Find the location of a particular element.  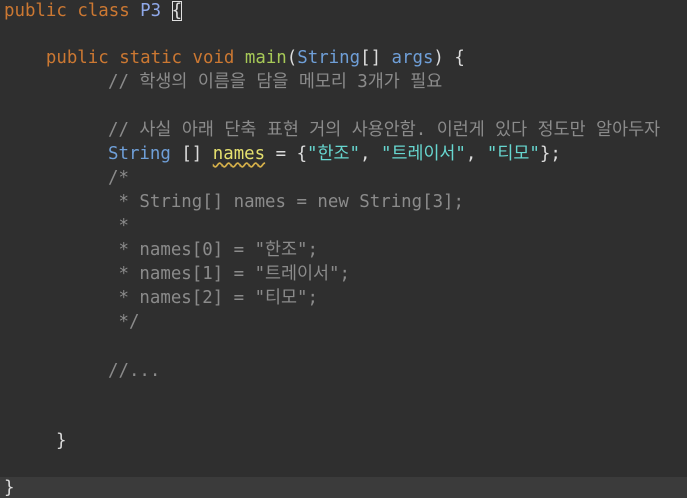

block-comment-line: */ is located at coordinates (123, 322).